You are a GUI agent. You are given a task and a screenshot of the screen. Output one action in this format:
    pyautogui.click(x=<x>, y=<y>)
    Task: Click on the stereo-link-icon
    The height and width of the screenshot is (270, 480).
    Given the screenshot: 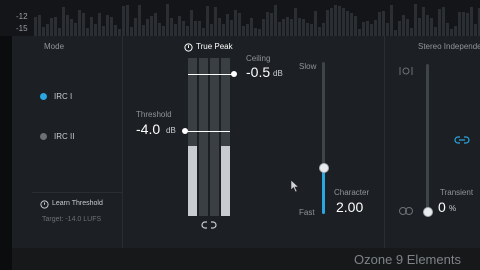 What is the action you would take?
    pyautogui.click(x=462, y=140)
    